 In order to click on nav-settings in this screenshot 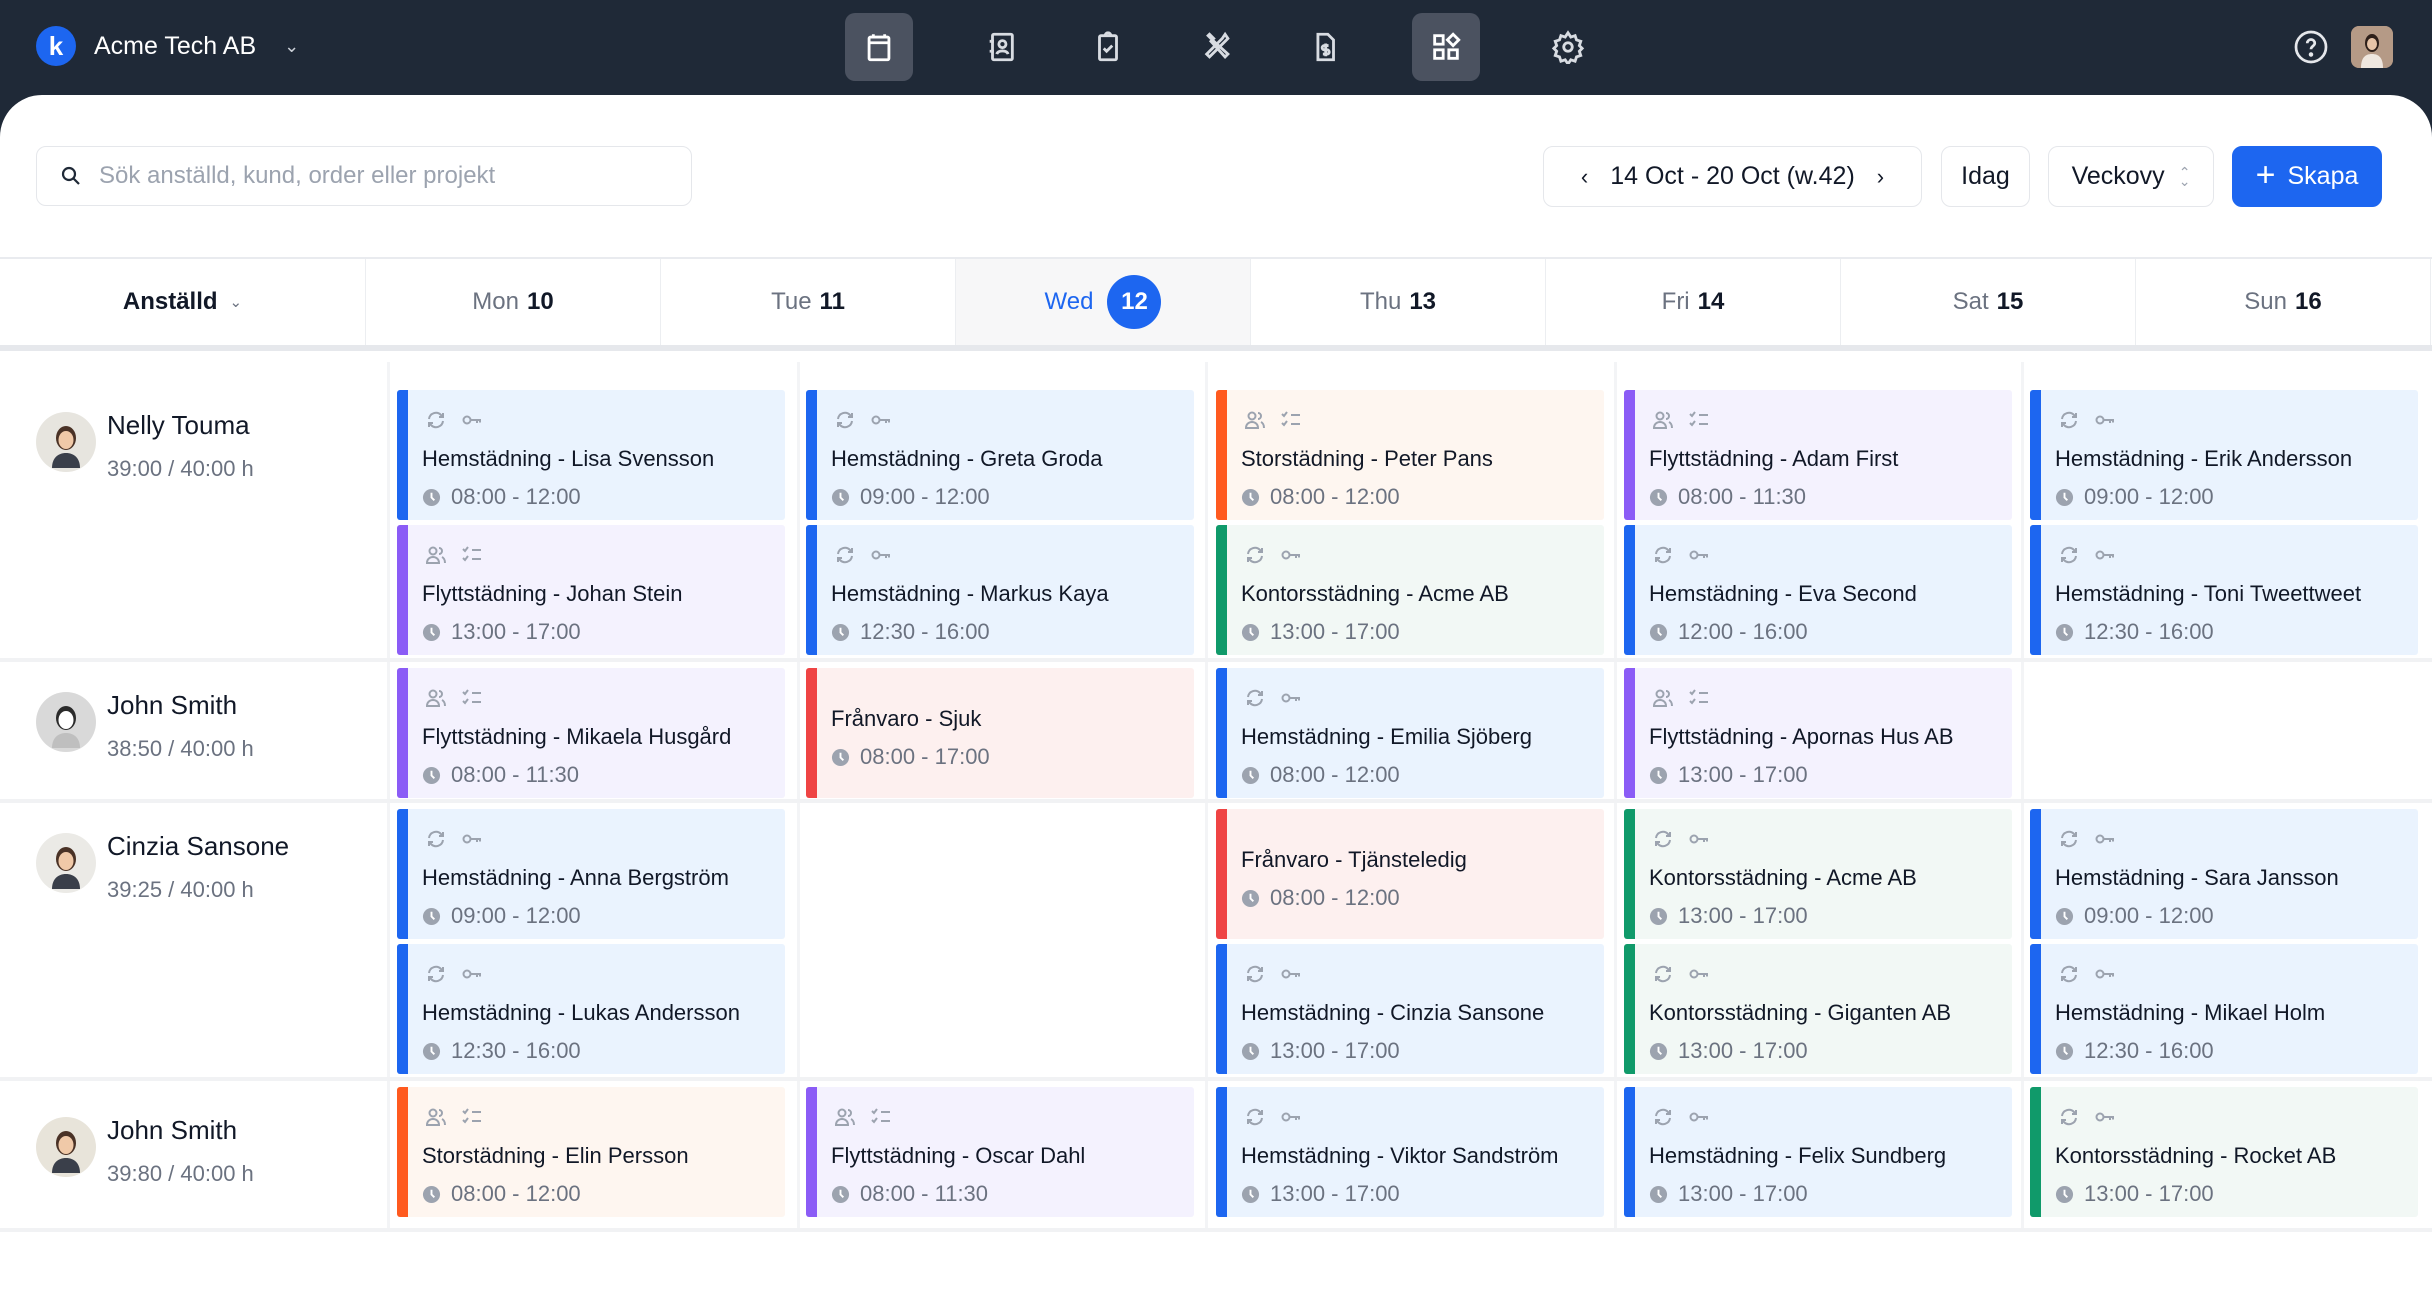, I will do `click(1568, 47)`.